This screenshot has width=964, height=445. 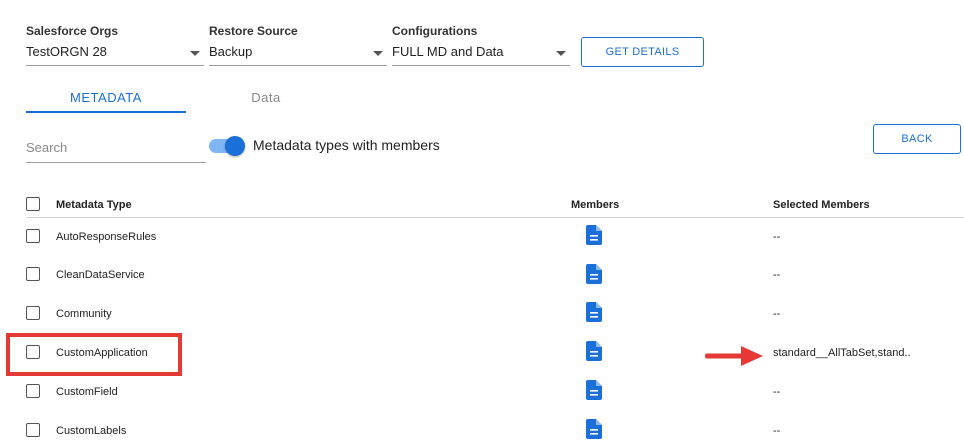 What do you see at coordinates (253, 31) in the screenshot?
I see `restore-source-label: Restore Source` at bounding box center [253, 31].